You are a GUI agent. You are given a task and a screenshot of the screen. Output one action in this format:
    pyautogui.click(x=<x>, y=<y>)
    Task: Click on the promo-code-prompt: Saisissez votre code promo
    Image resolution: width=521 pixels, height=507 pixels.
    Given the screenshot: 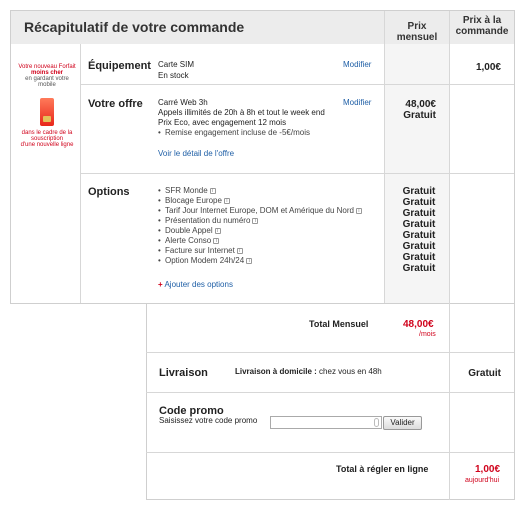 What is the action you would take?
    pyautogui.click(x=208, y=420)
    